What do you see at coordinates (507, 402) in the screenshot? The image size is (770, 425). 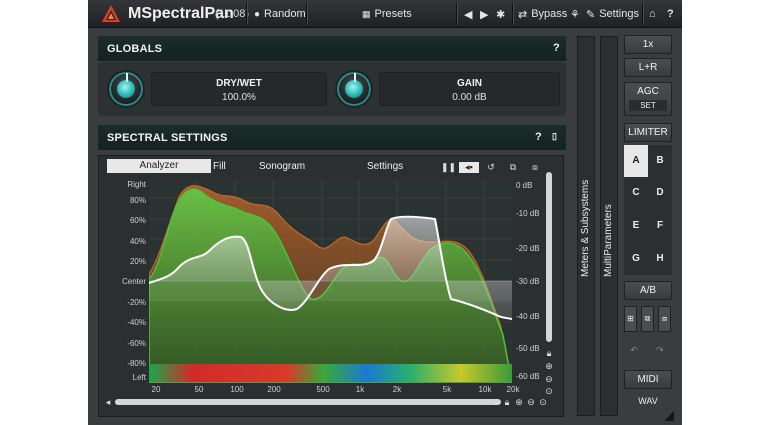 I see `h-lock-icon: 🔒︎` at bounding box center [507, 402].